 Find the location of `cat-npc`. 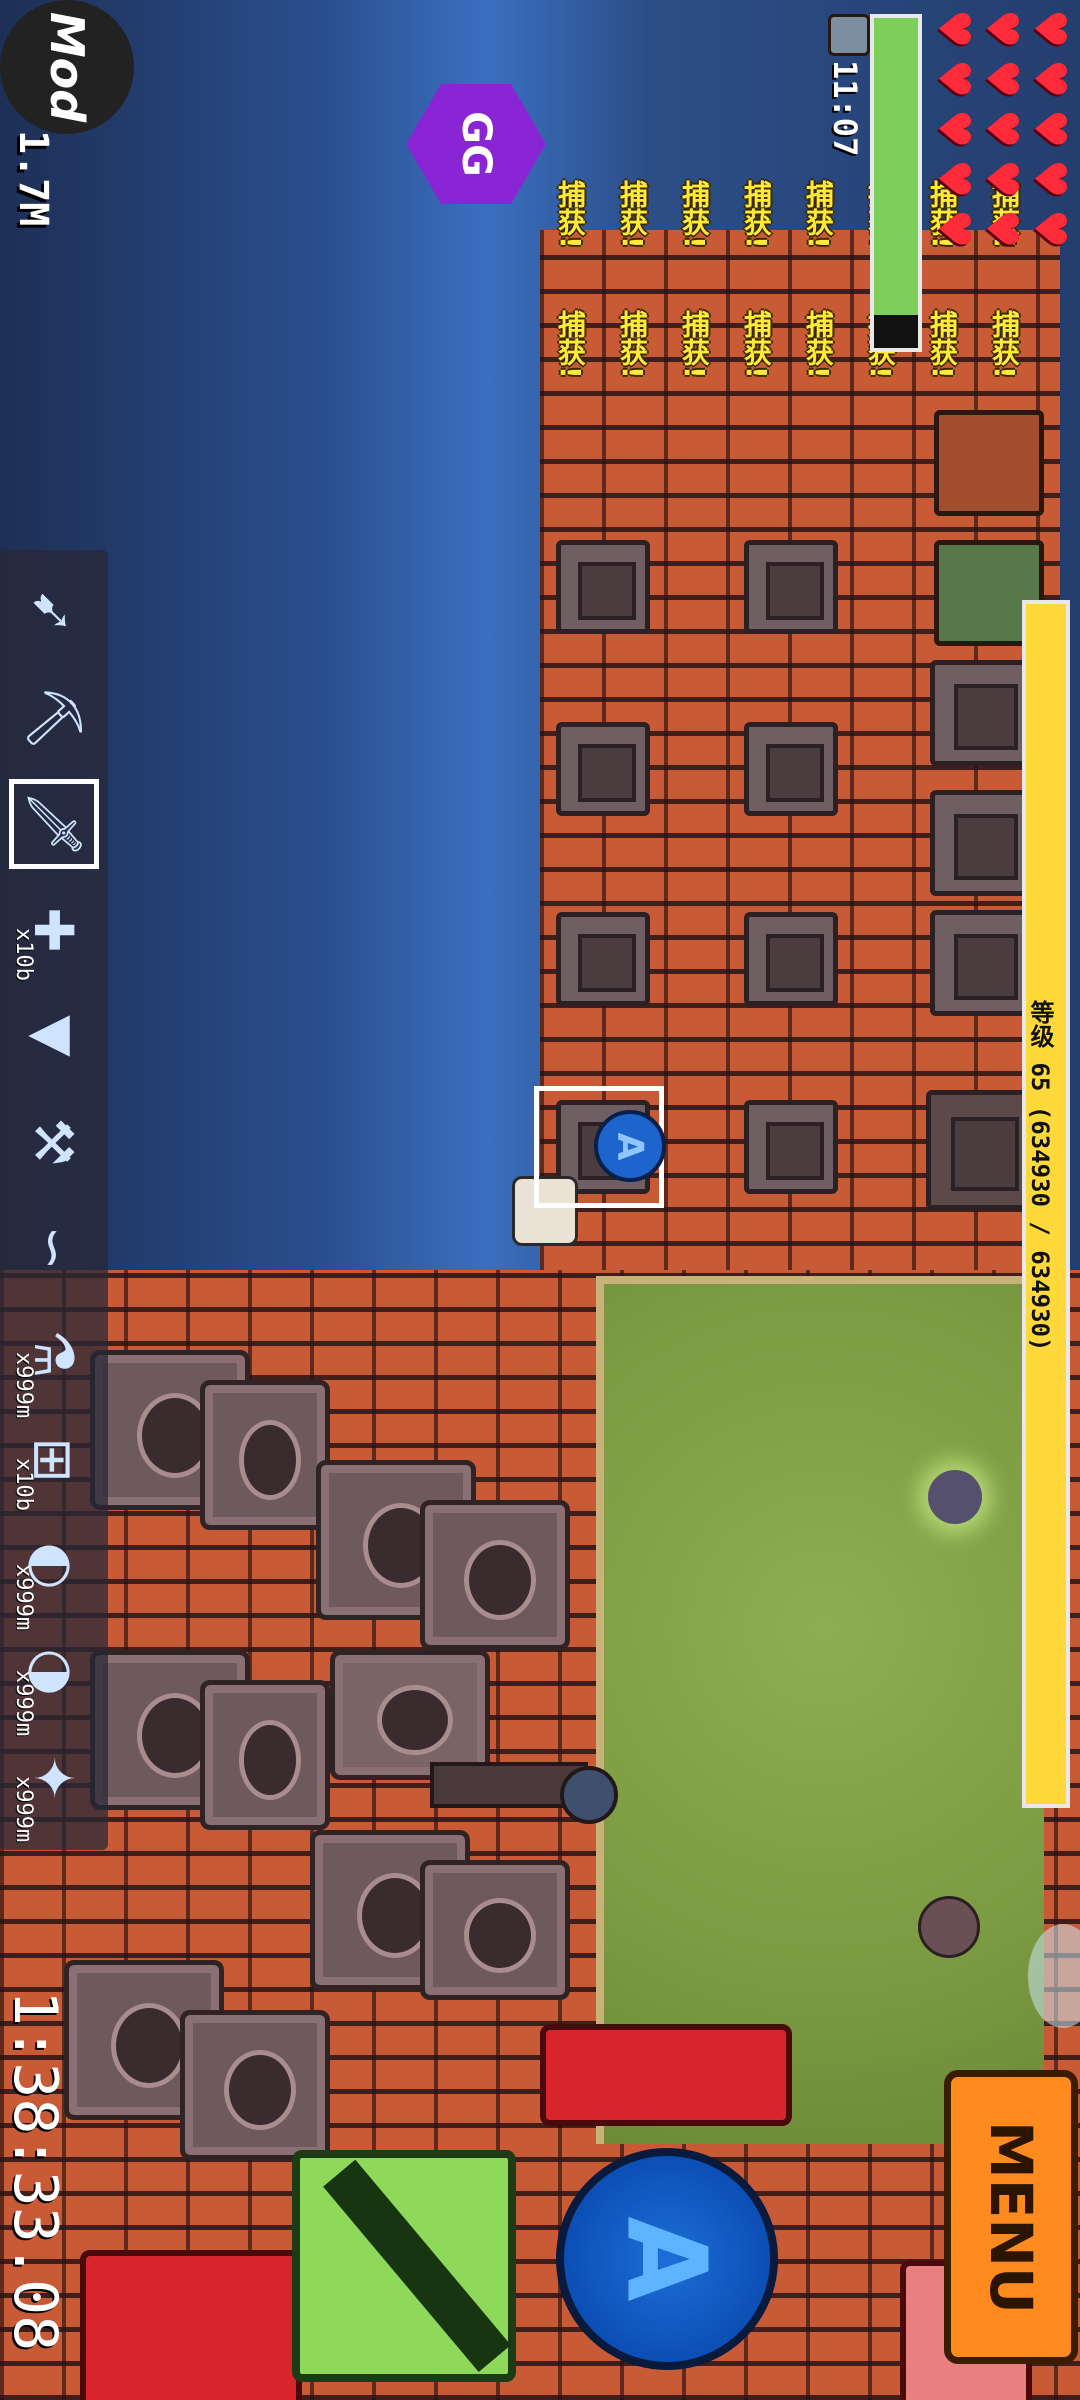

cat-npc is located at coordinates (955, 1497).